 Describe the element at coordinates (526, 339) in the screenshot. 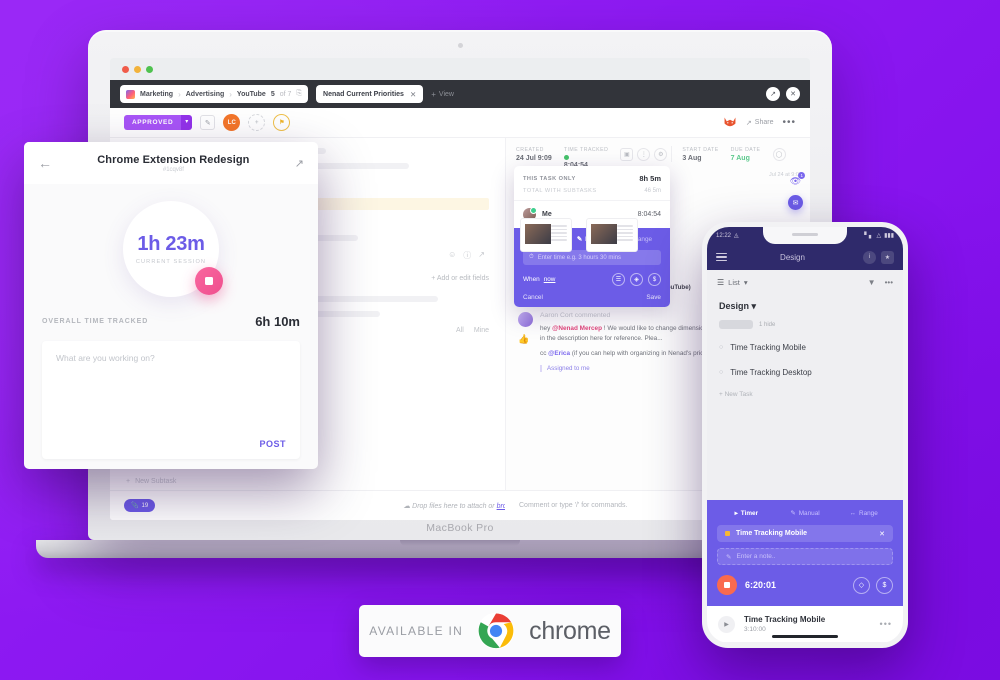

I see `thumbs-up-icon: 👍` at that location.